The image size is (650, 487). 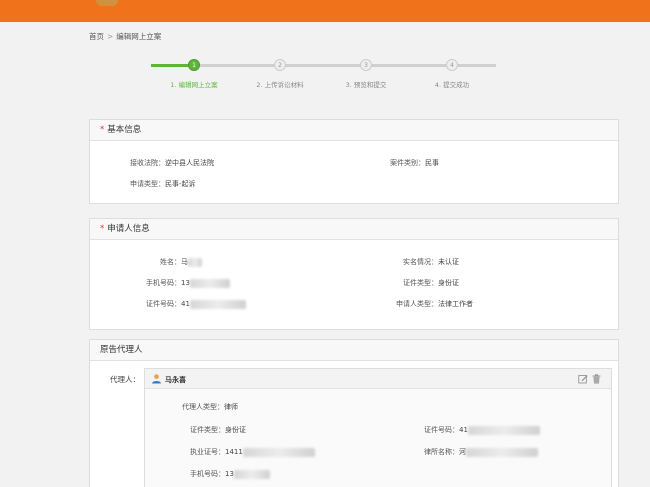 I want to click on step-3: 3 3. 预览和提交, so click(x=366, y=74).